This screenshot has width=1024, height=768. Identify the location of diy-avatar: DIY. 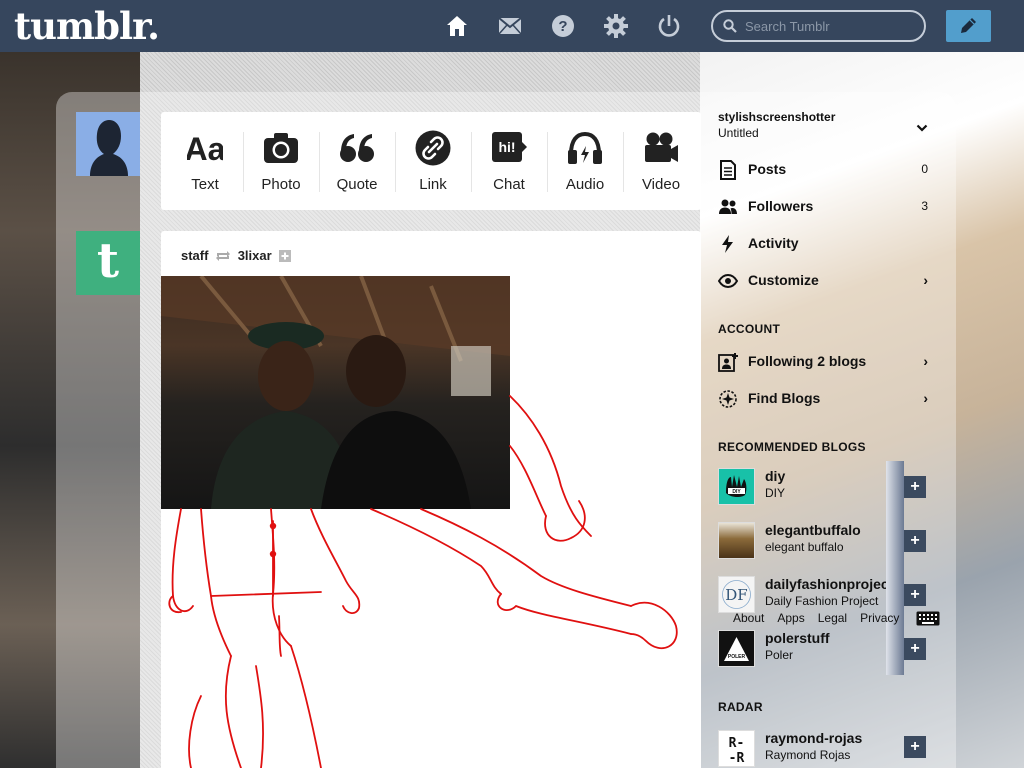
(736, 486).